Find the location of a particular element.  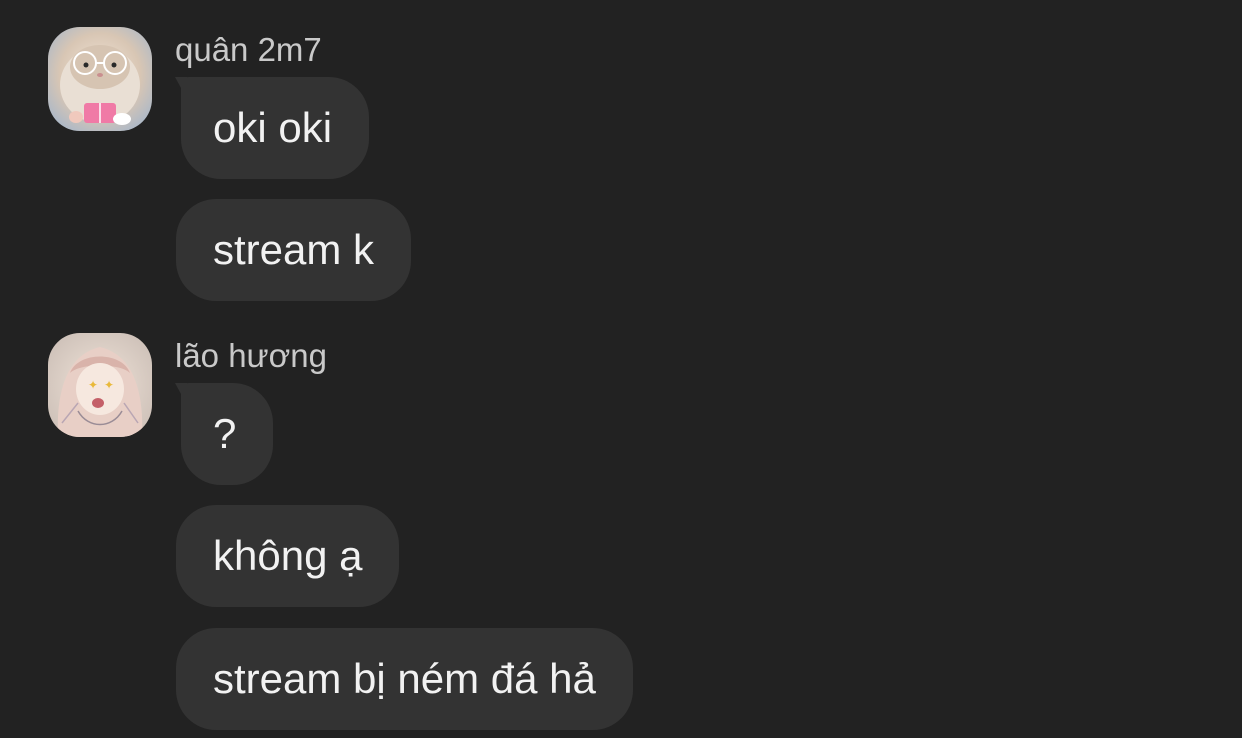

message-bubble: stream k is located at coordinates (294, 250).